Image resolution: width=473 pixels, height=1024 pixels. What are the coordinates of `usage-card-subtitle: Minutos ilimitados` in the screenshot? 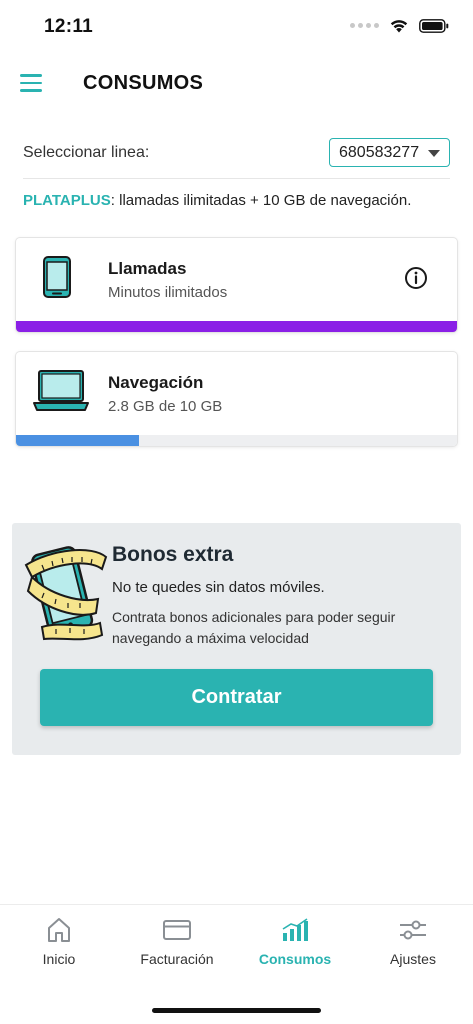 It's located at (168, 292).